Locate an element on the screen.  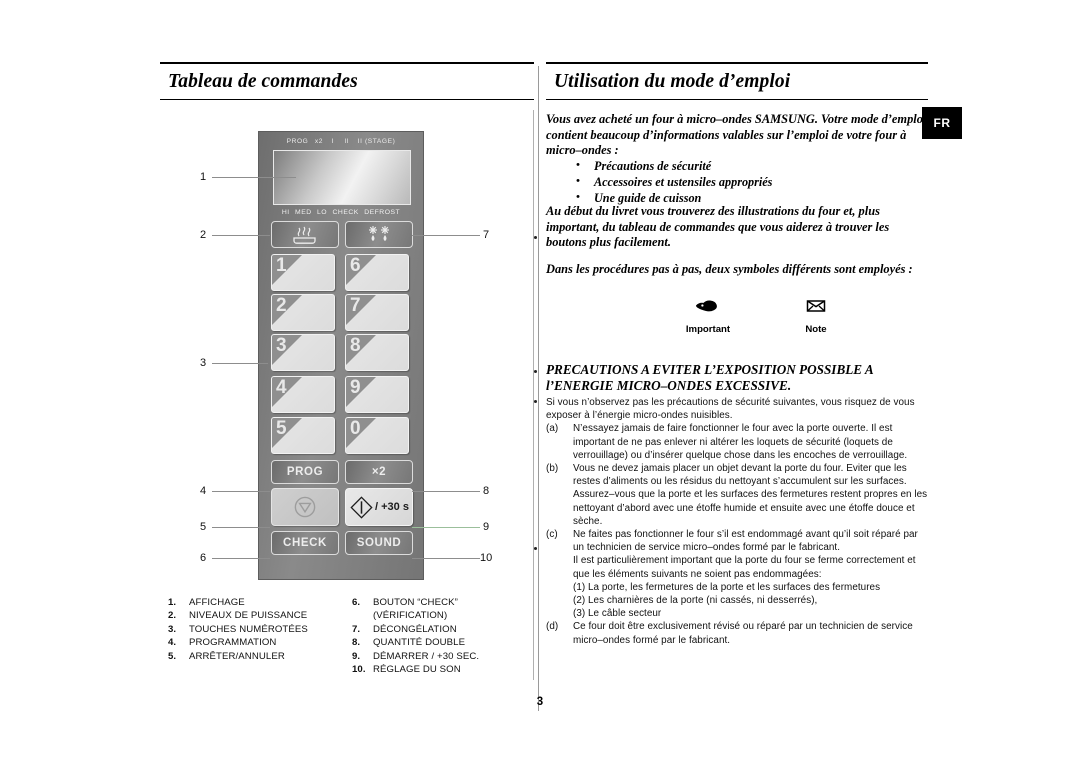
defrost-button is located at coordinates (379, 234).